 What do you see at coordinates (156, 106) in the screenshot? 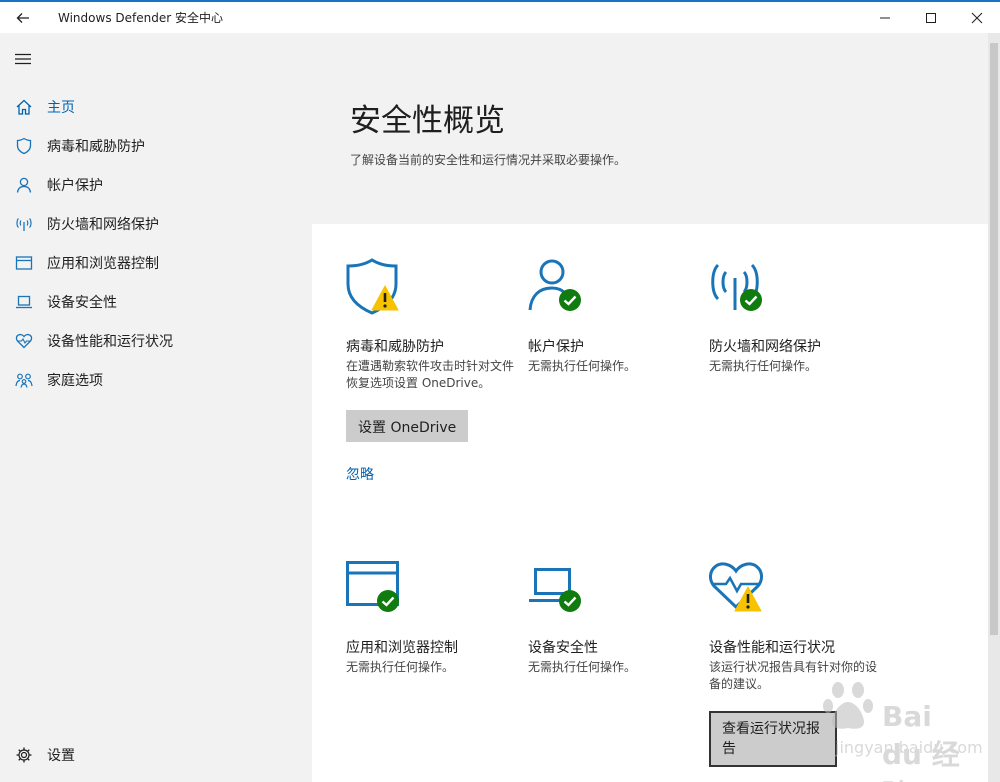
I see `sidebar-item-home: 主页` at bounding box center [156, 106].